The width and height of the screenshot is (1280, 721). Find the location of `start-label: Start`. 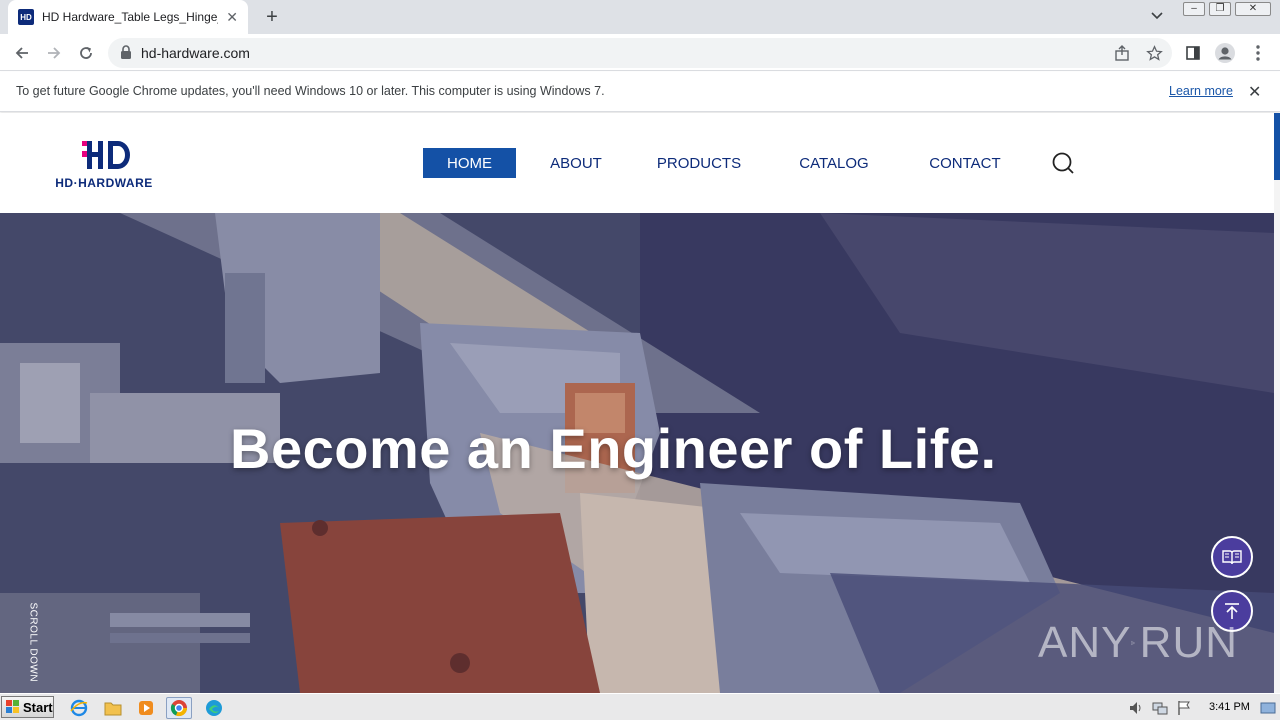

start-label: Start is located at coordinates (38, 707).